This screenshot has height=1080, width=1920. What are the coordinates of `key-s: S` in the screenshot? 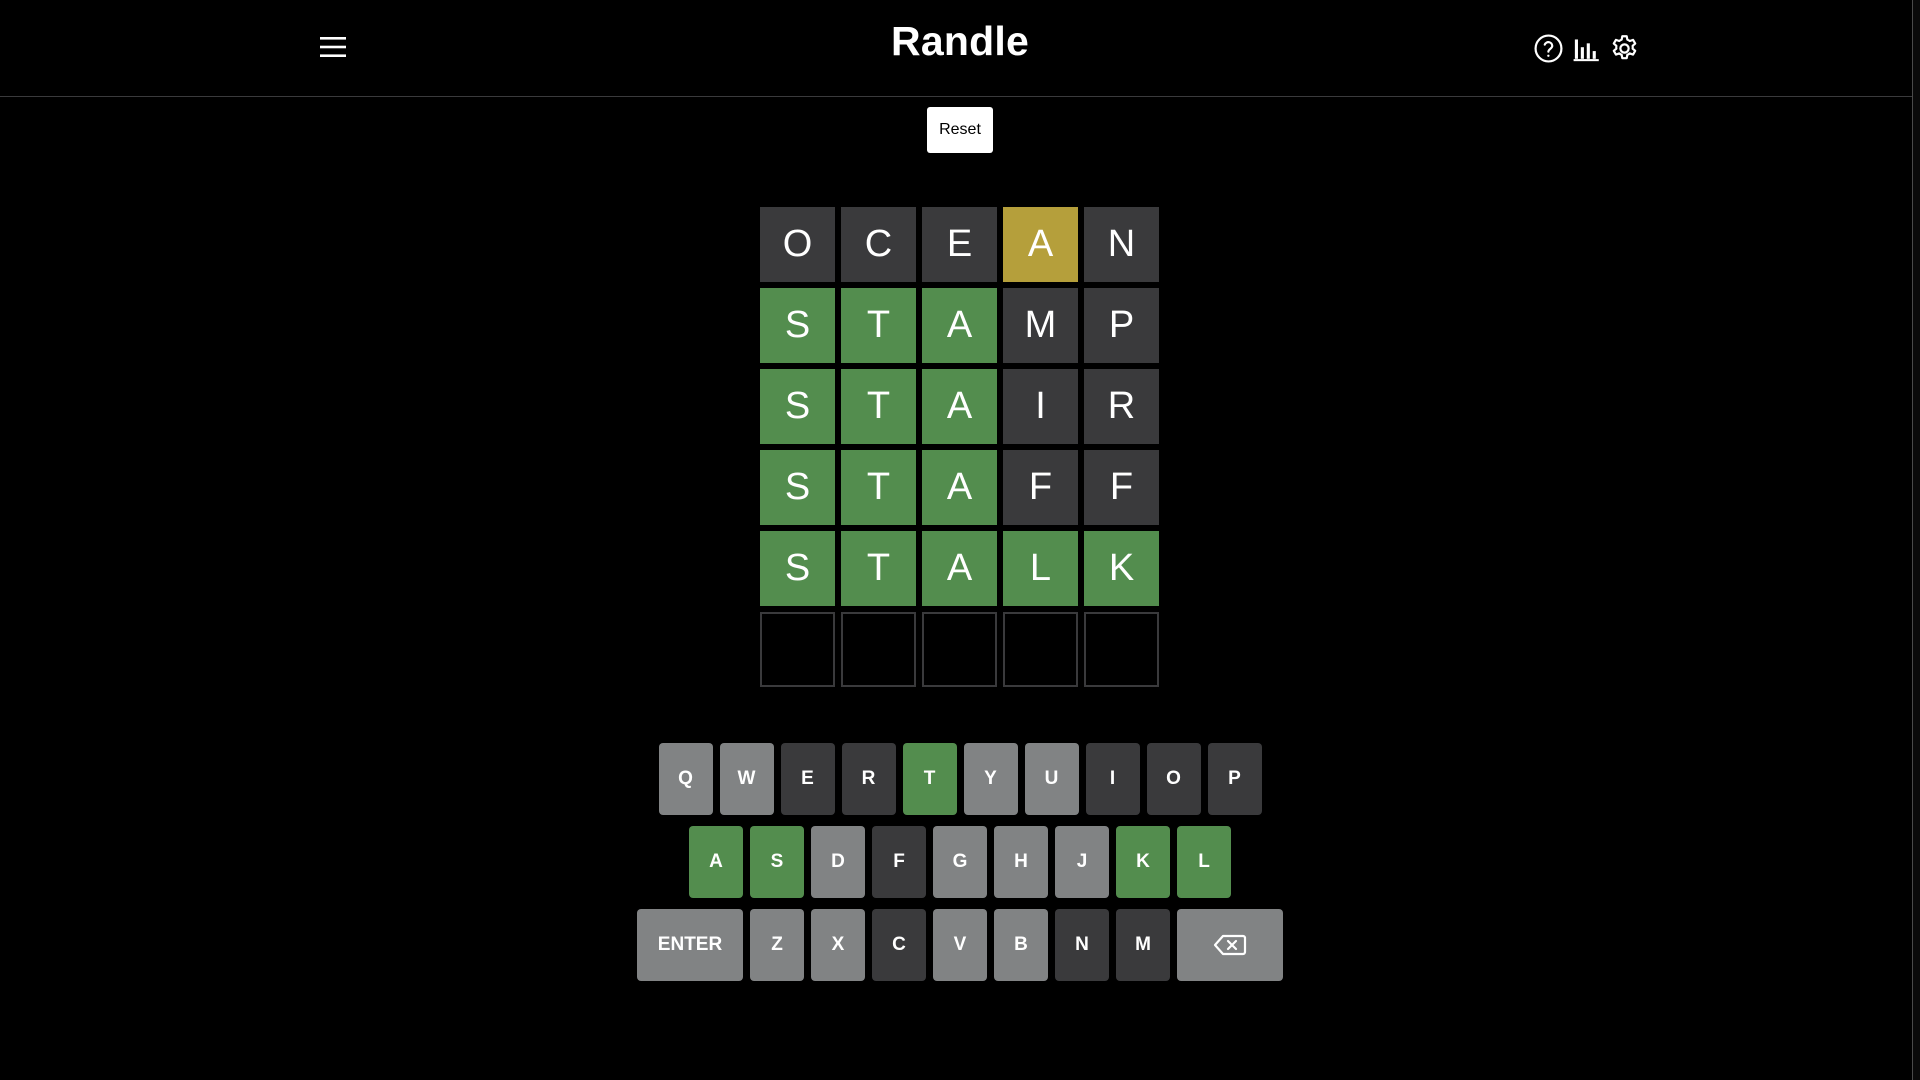 It's located at (777, 862).